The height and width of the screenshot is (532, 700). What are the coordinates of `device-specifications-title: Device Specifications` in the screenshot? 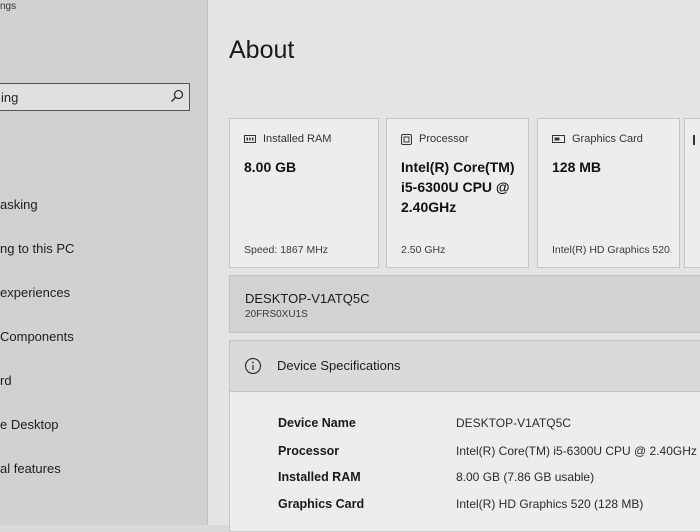 It's located at (339, 365).